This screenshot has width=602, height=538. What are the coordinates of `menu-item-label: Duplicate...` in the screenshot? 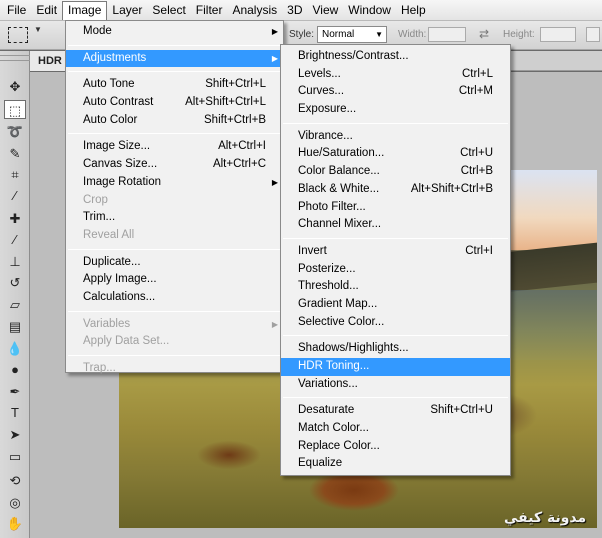 It's located at (112, 261).